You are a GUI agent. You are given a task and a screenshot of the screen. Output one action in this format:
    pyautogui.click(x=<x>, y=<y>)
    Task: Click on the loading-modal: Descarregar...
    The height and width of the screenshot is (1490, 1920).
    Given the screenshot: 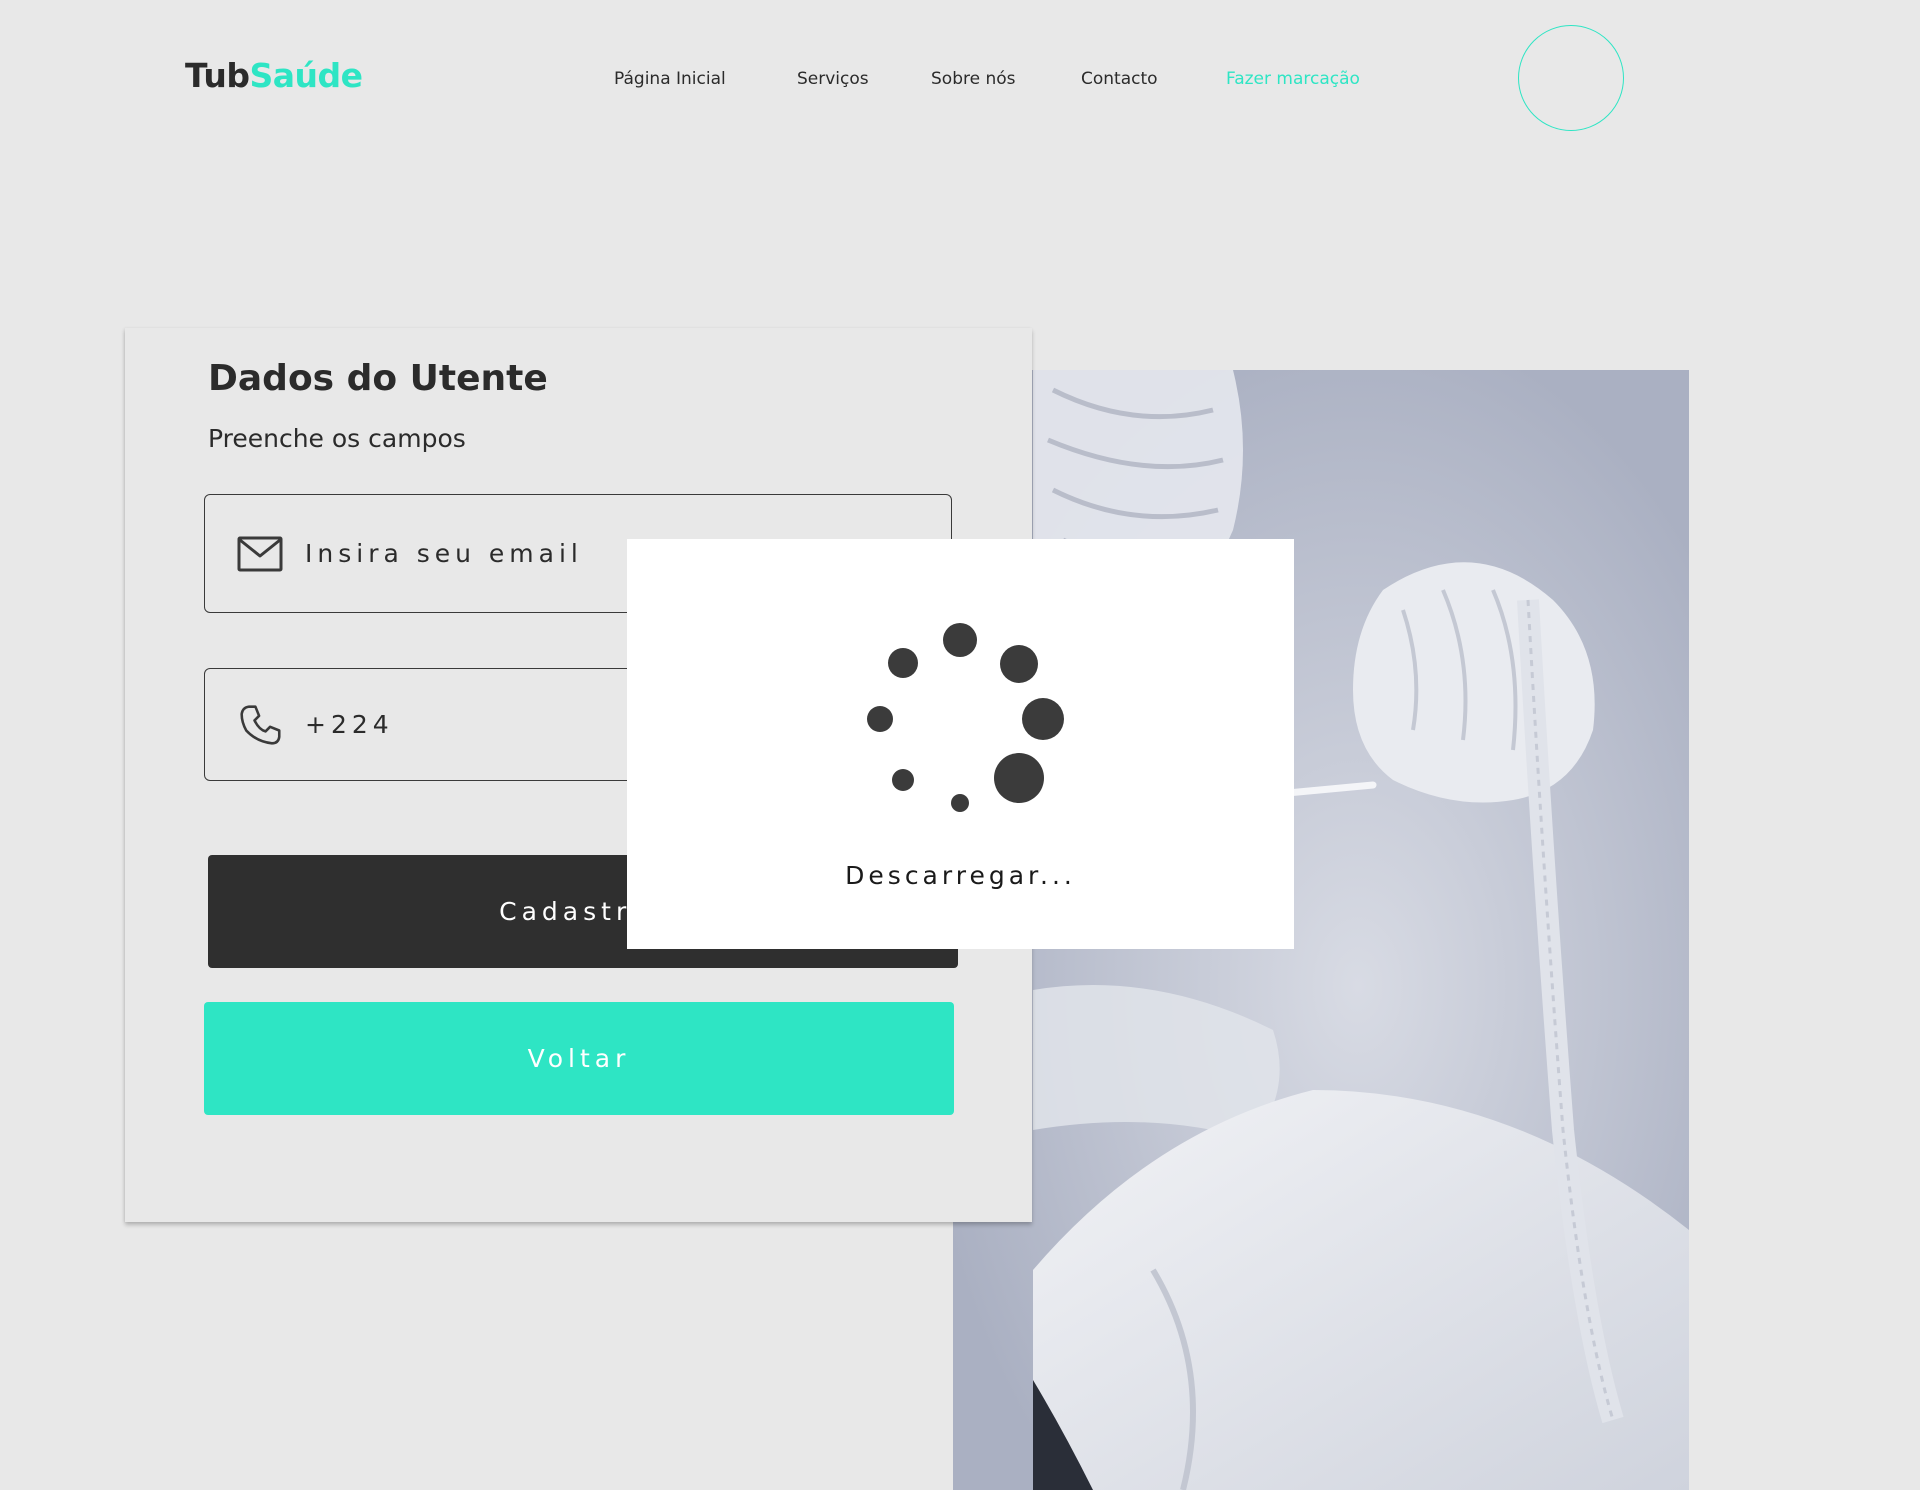 What is the action you would take?
    pyautogui.click(x=960, y=744)
    